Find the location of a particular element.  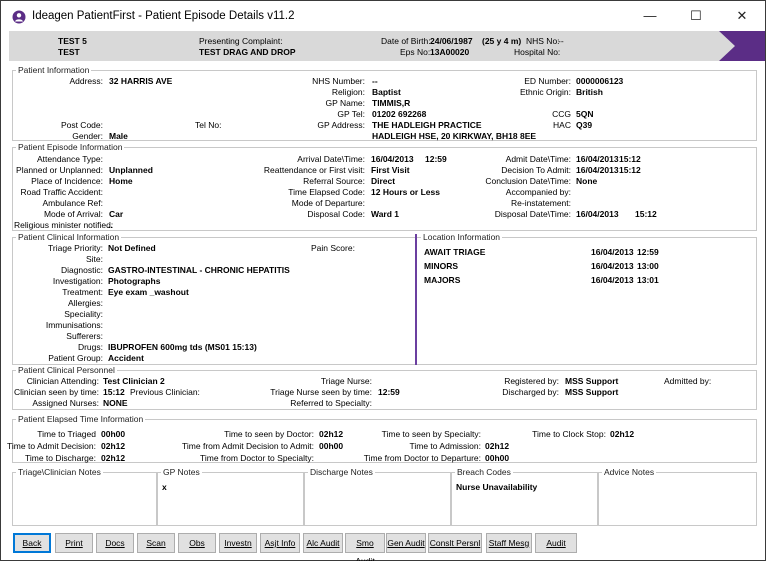

rta-label: Road Traffic Accident: is located at coordinates (61, 192).